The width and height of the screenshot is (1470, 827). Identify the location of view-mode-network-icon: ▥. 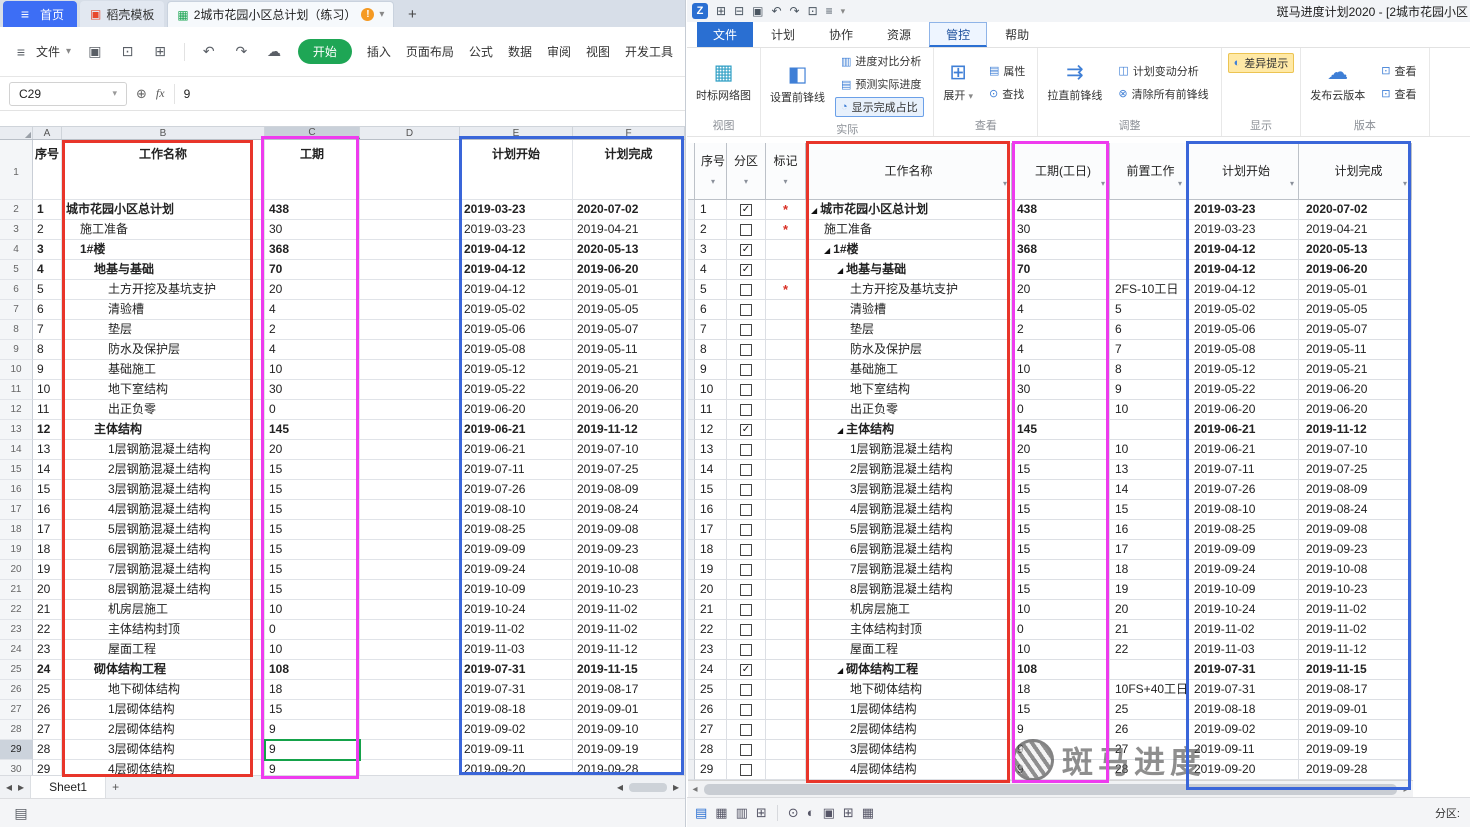
(742, 813).